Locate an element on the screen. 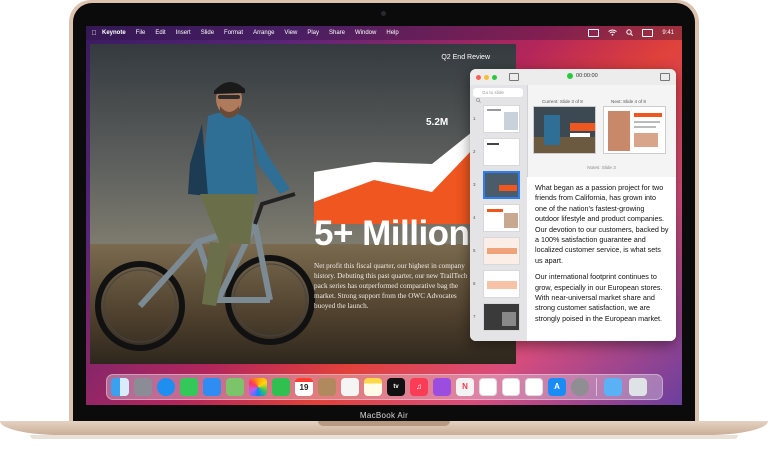  slide-number: 7 is located at coordinates (474, 316).